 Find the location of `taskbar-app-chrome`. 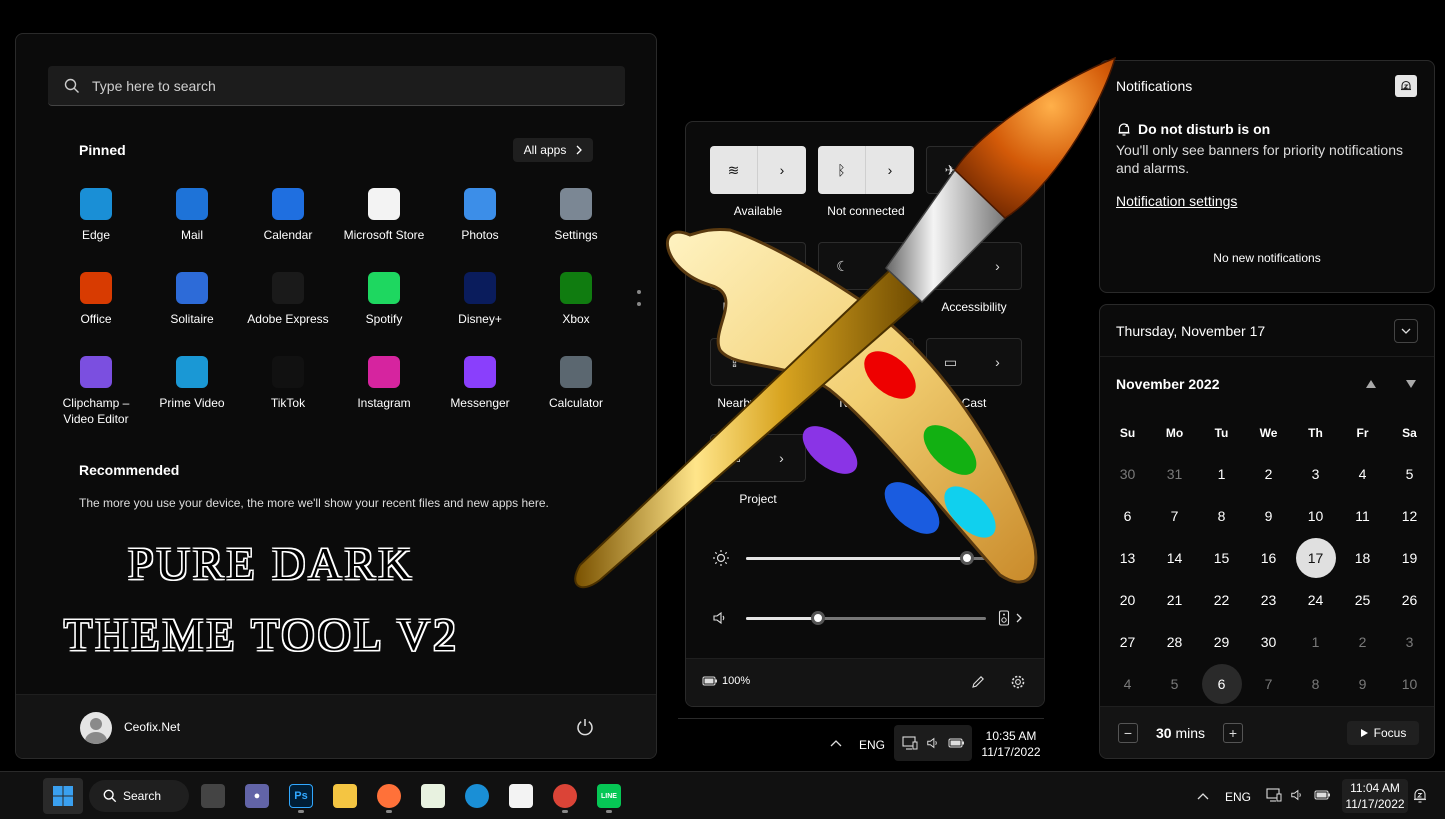

taskbar-app-chrome is located at coordinates (565, 796).